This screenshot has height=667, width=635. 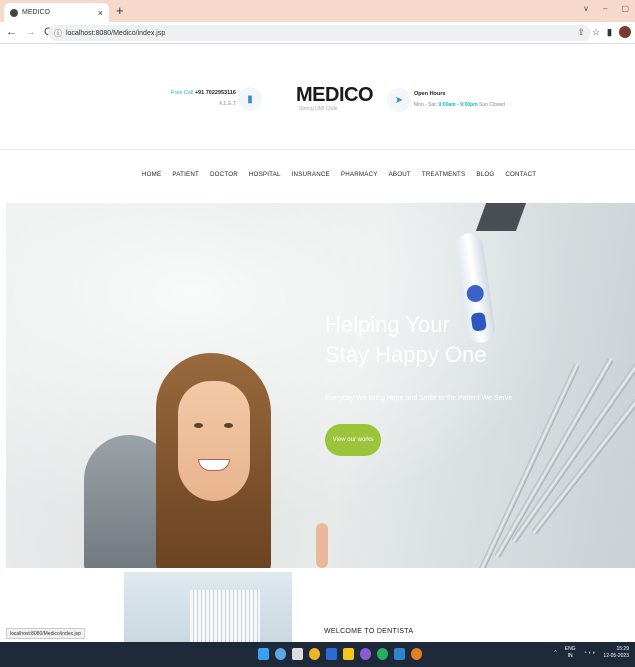 I want to click on info-icon: ⓘ, so click(x=58, y=33).